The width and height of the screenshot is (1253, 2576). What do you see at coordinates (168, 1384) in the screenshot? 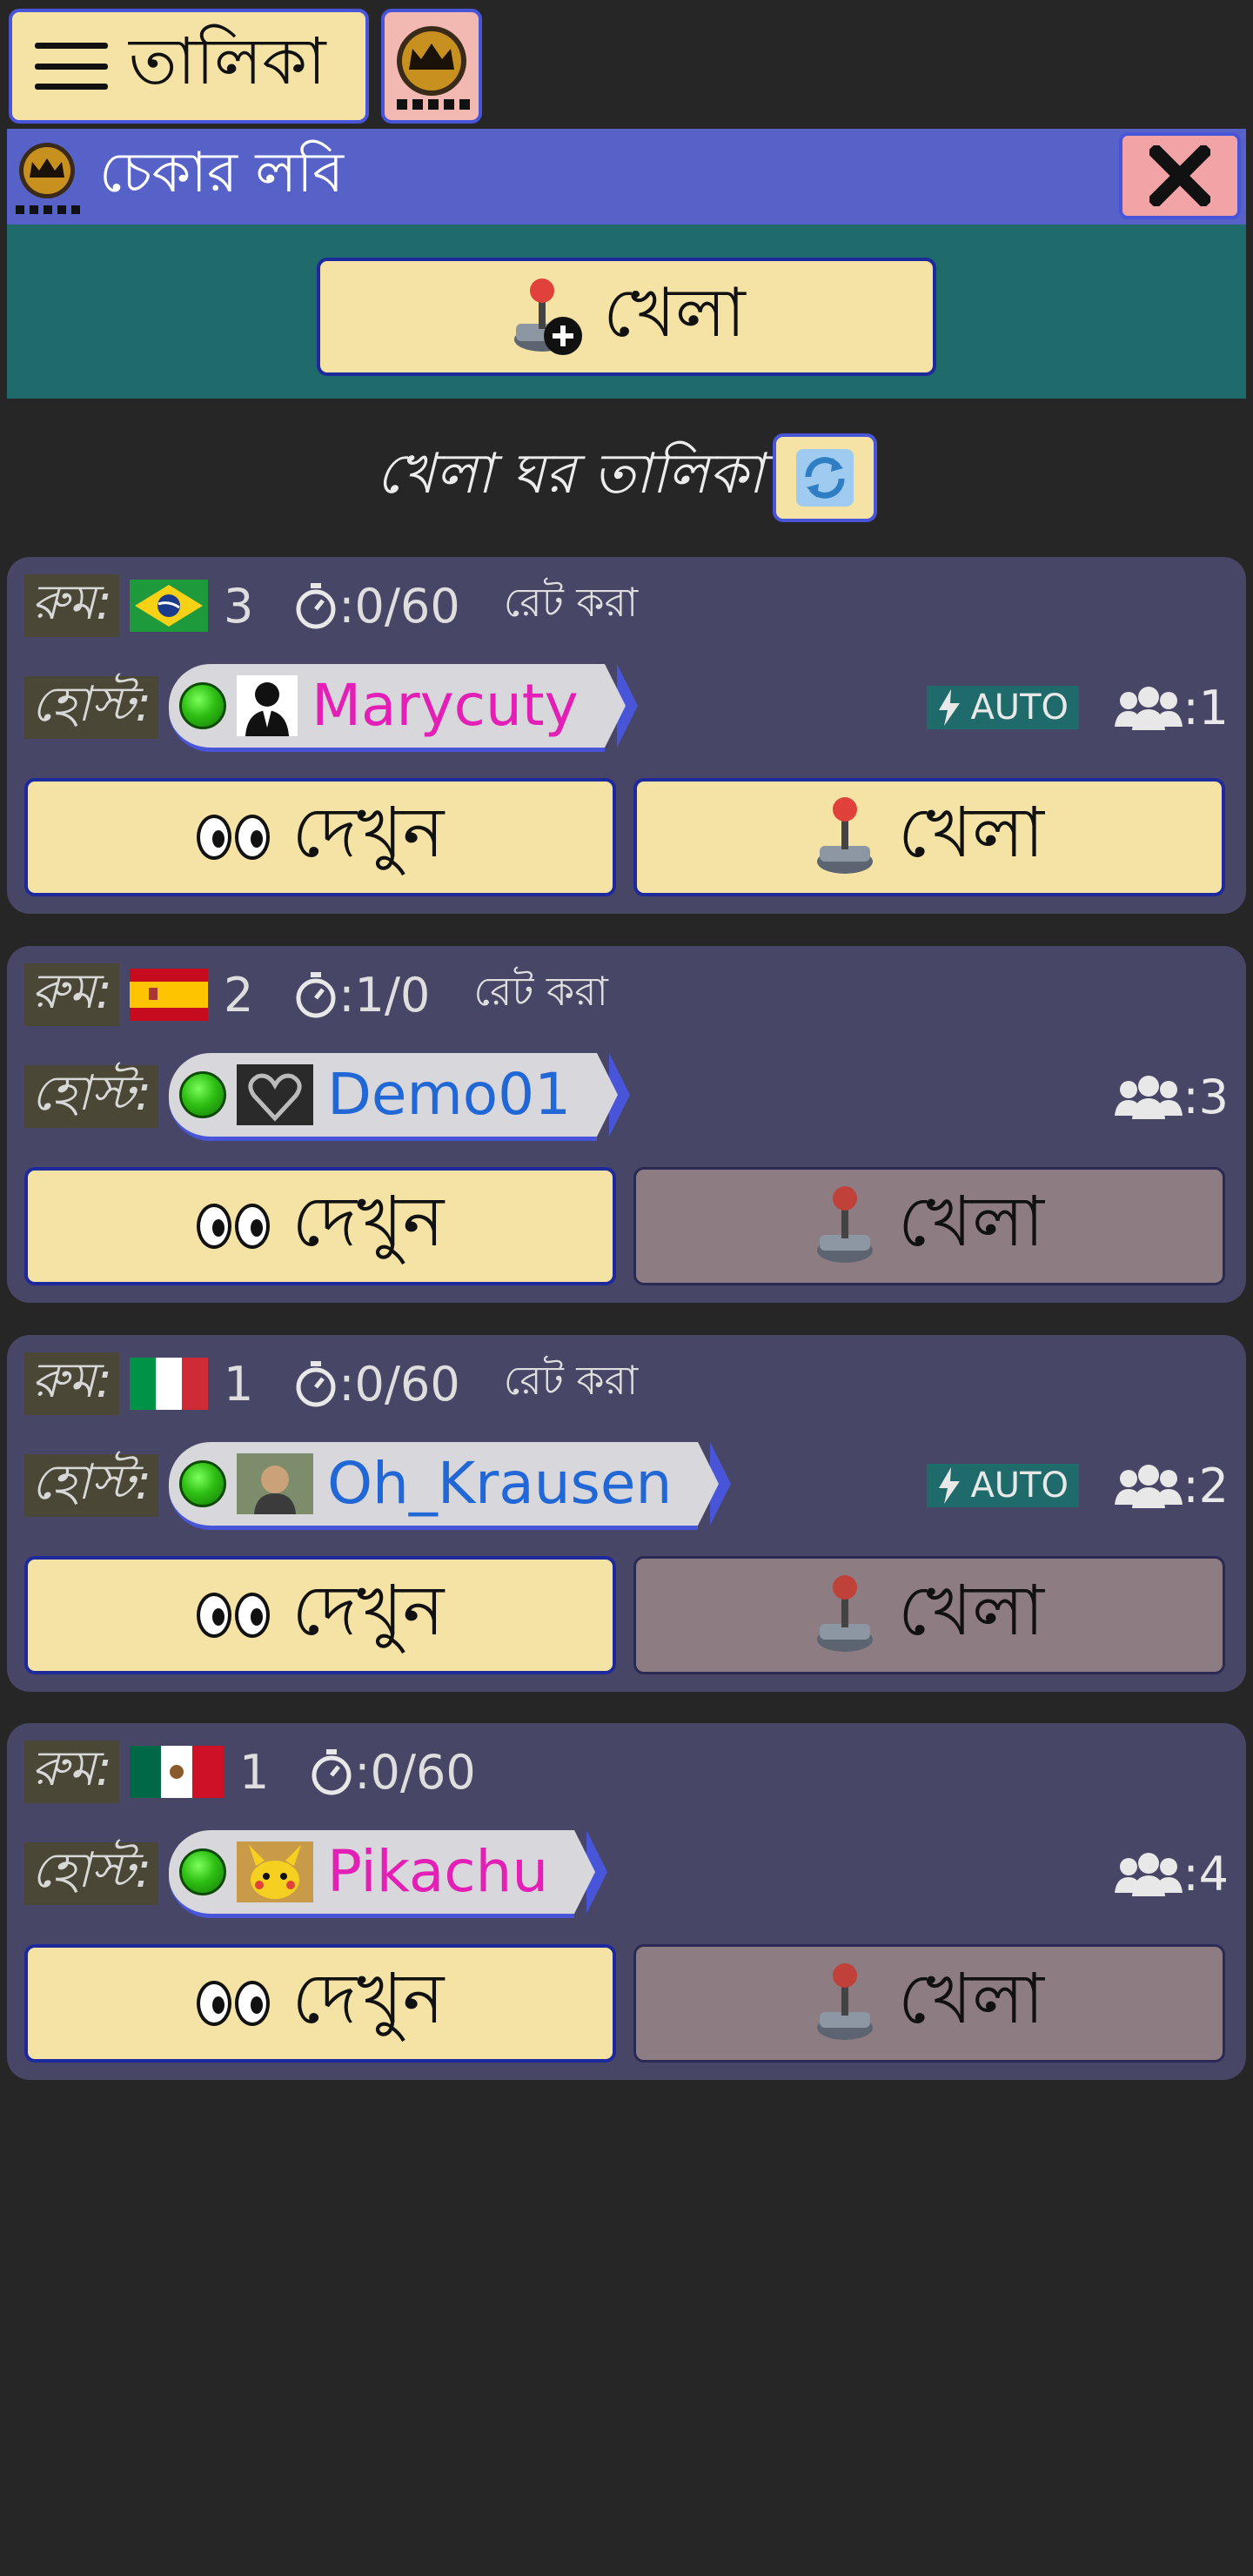
I see `italy-flag-icon` at bounding box center [168, 1384].